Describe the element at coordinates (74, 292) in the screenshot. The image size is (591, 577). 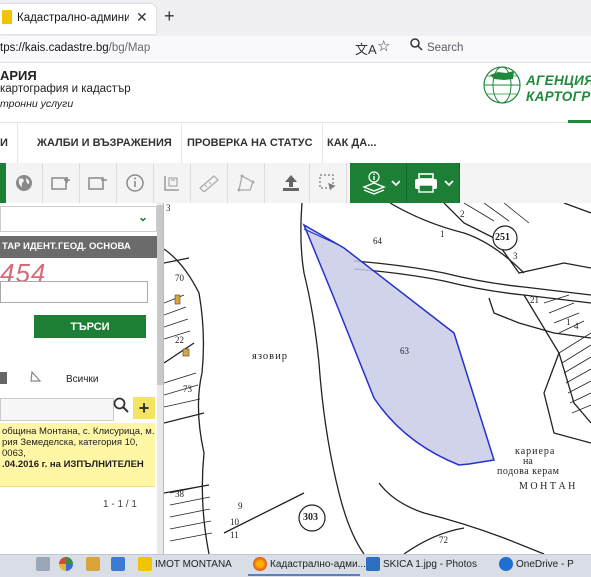
I see `captcha-input` at that location.